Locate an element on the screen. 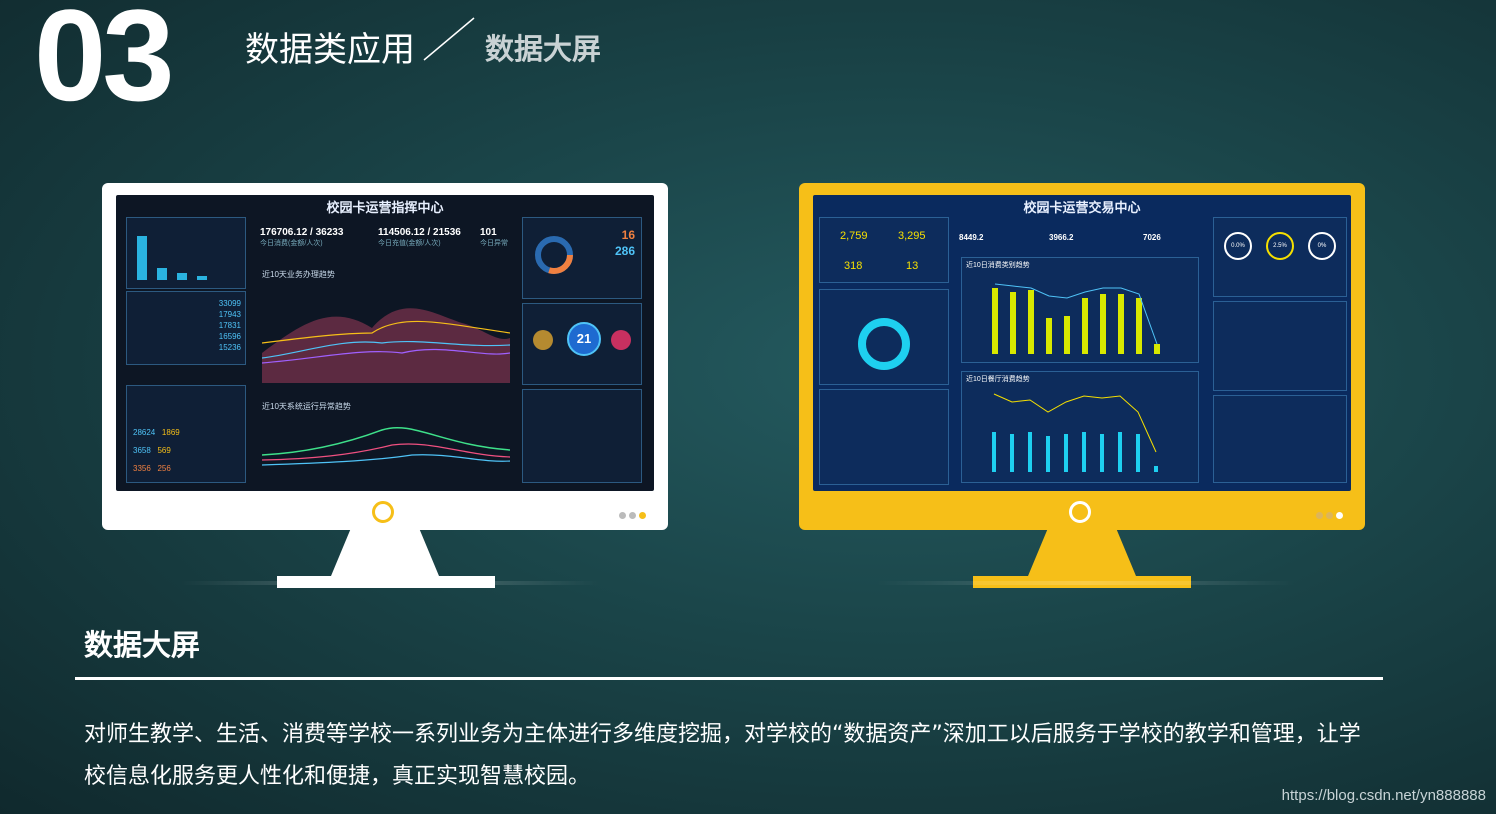 The width and height of the screenshot is (1496, 814). panel-line-bar: 近10日餐厅消费趋势 is located at coordinates (1080, 427).